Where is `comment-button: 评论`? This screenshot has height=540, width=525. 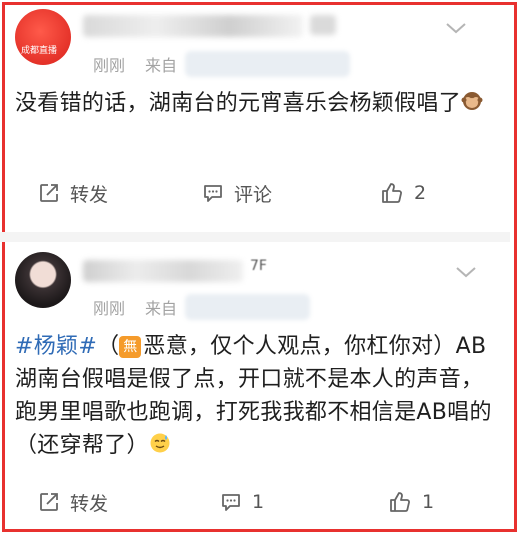 comment-button: 评论 is located at coordinates (237, 193).